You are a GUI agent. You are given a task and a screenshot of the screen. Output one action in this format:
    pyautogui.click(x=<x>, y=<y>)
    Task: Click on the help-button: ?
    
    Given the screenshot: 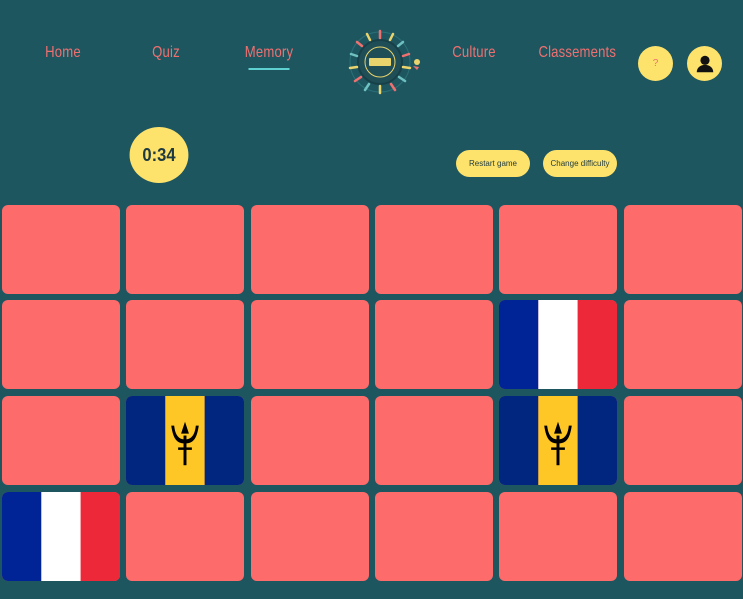 What is the action you would take?
    pyautogui.click(x=655, y=63)
    